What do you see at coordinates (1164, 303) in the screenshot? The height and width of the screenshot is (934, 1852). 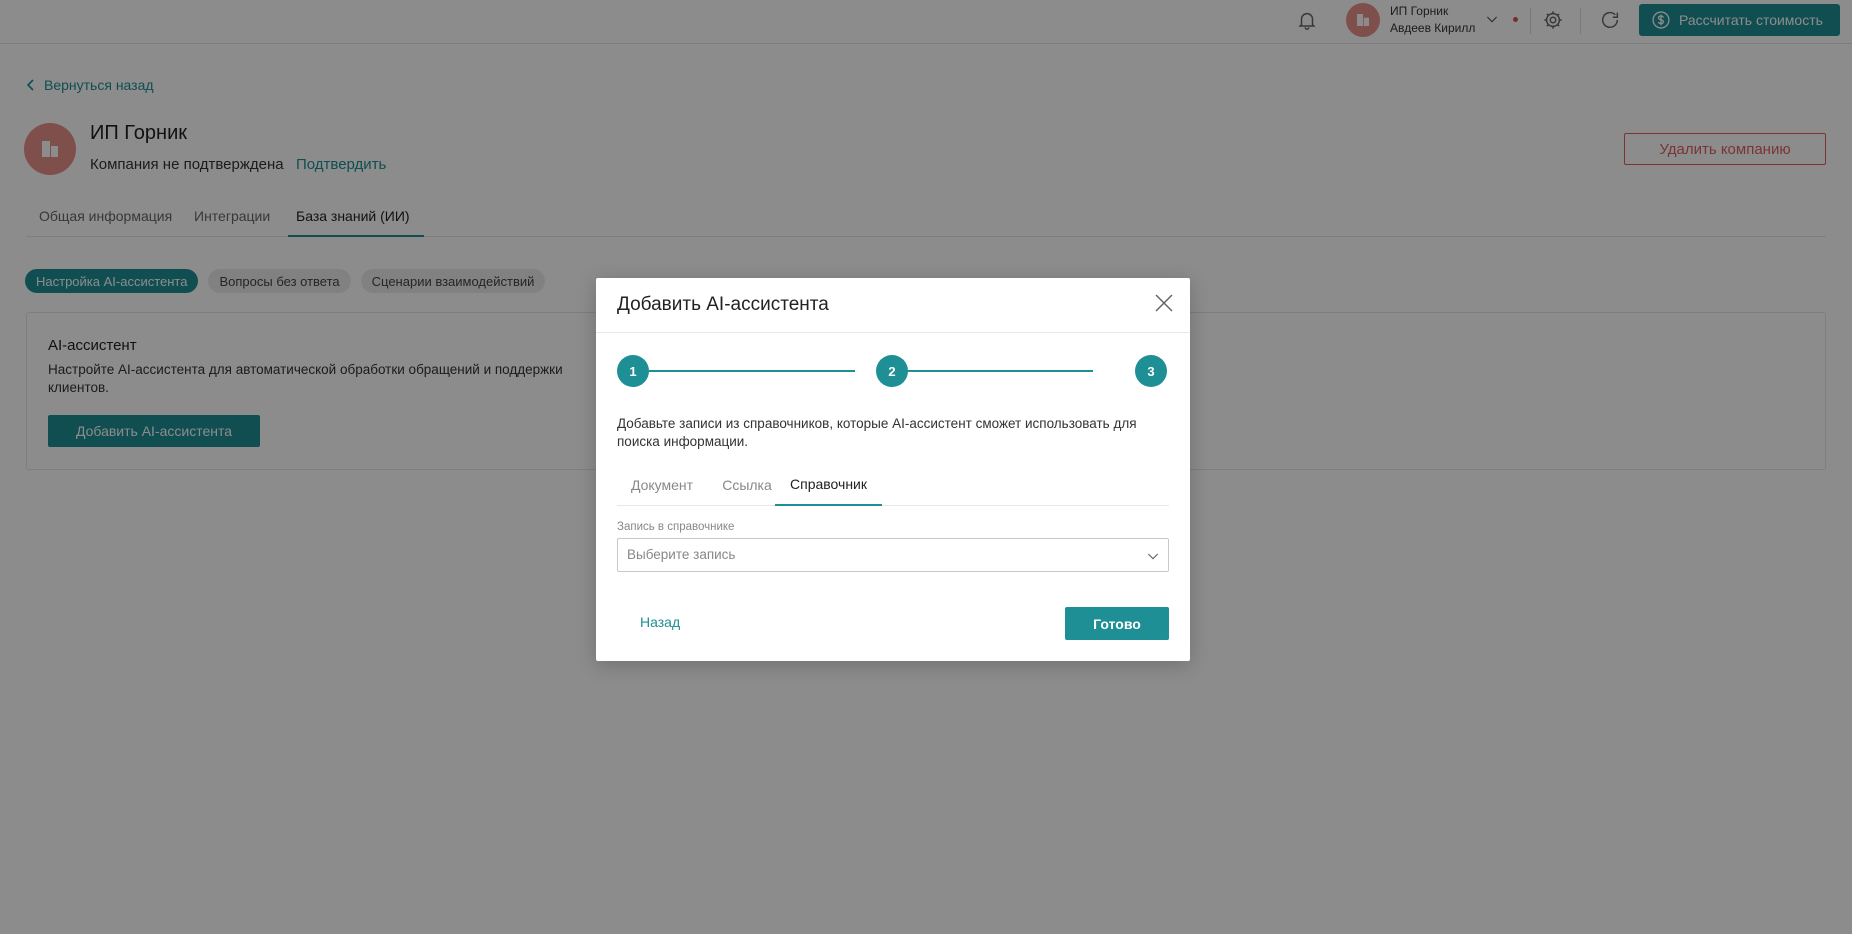 I see `close-icon` at bounding box center [1164, 303].